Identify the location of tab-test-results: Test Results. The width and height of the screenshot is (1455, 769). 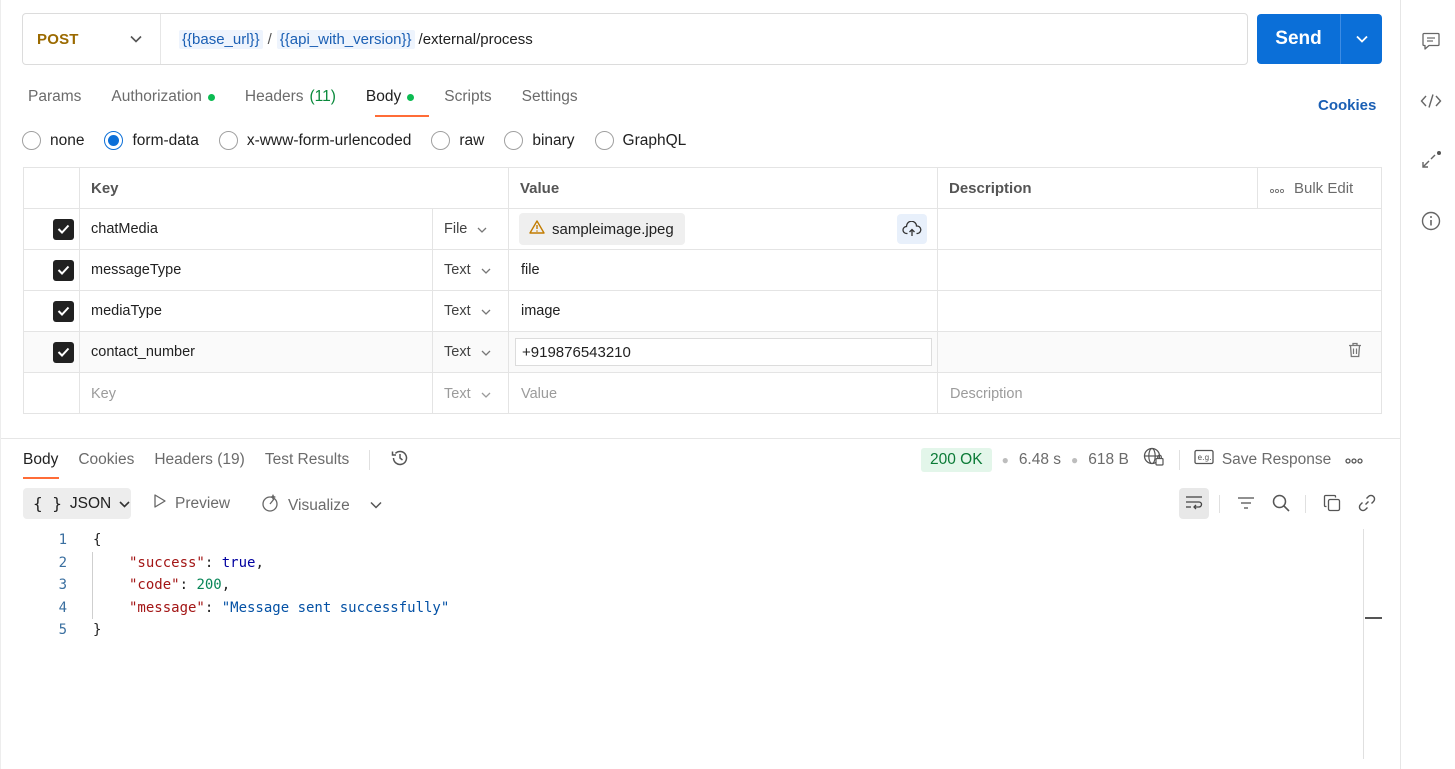
(307, 460).